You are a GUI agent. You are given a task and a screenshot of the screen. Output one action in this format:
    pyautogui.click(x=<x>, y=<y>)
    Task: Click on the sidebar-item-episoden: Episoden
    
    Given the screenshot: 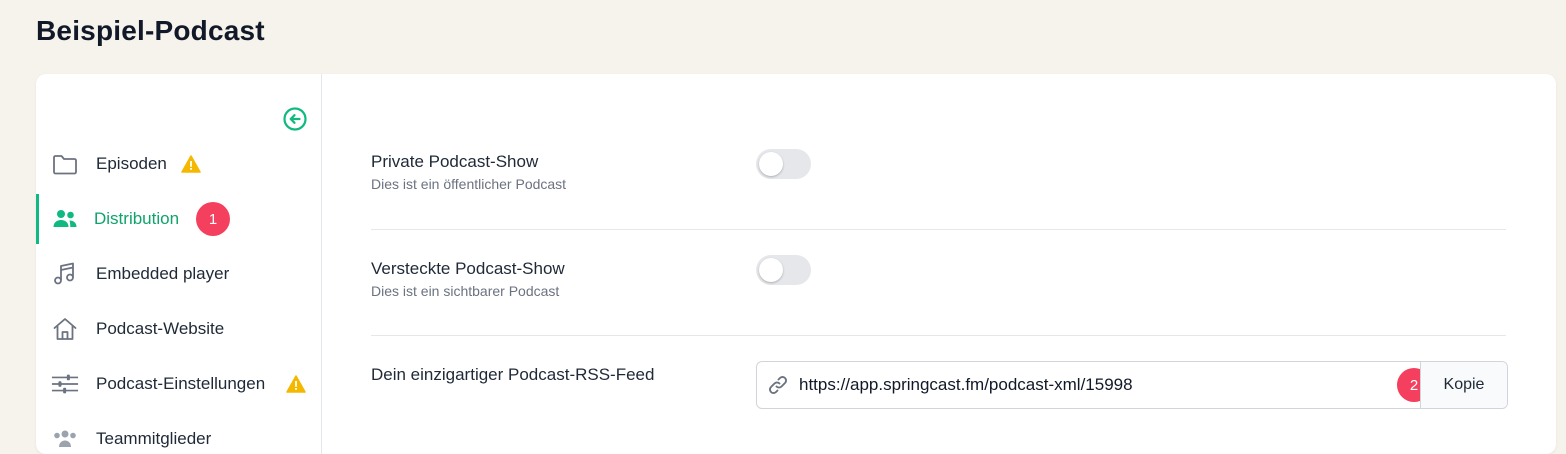 What is the action you would take?
    pyautogui.click(x=178, y=164)
    